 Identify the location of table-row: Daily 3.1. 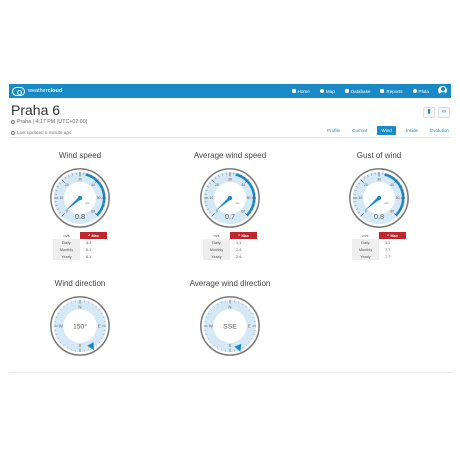
(379, 242).